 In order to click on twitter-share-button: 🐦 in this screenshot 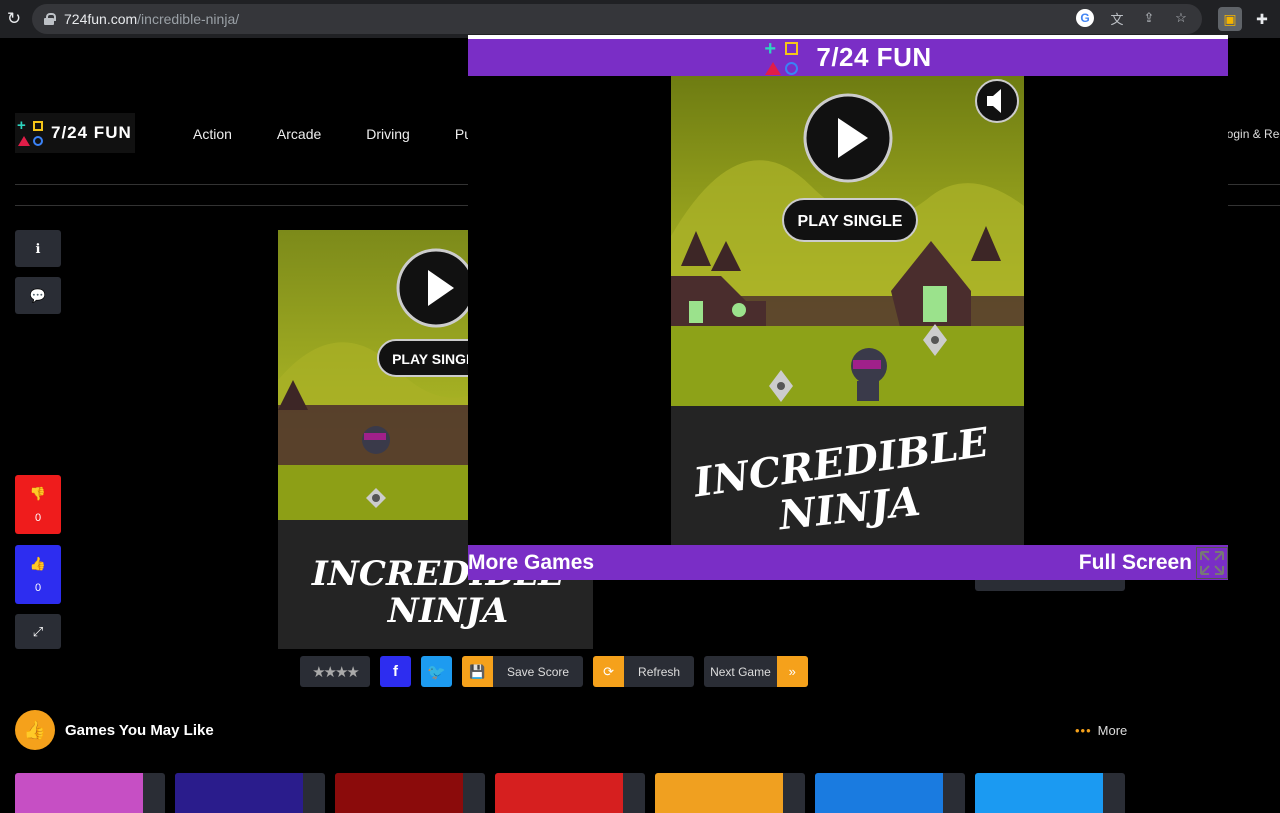, I will do `click(436, 671)`.